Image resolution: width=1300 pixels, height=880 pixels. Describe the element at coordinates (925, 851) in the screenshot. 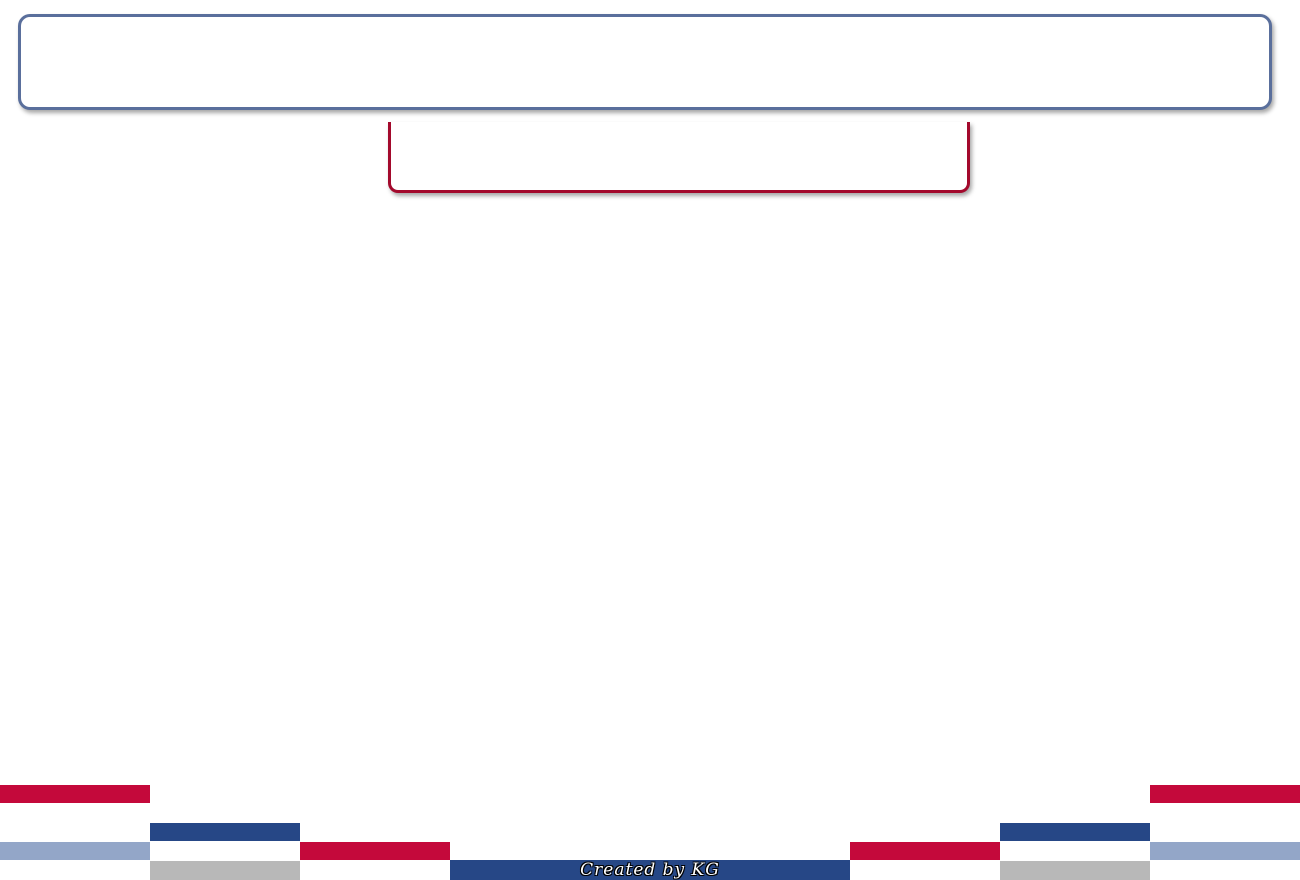

I see `footer-bar-red-right-mid` at that location.